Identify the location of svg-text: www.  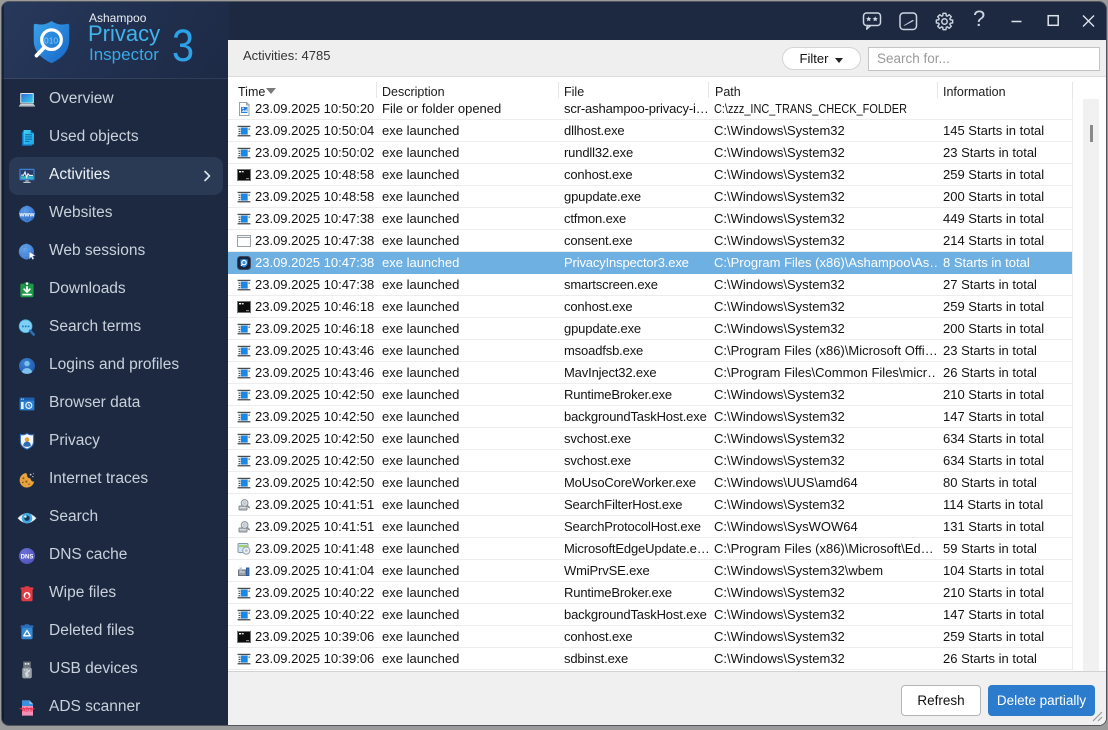
(27, 215).